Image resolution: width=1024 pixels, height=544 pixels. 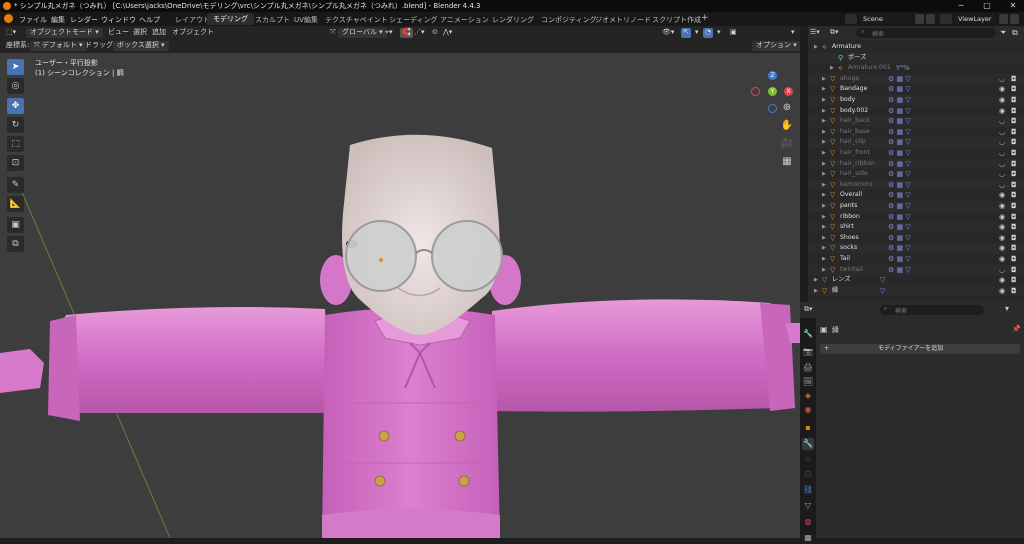 What do you see at coordinates (916, 291) in the screenshot?
I see `outliner-row: ▶ ▽ 縁 ▽ ◉ ◘` at bounding box center [916, 291].